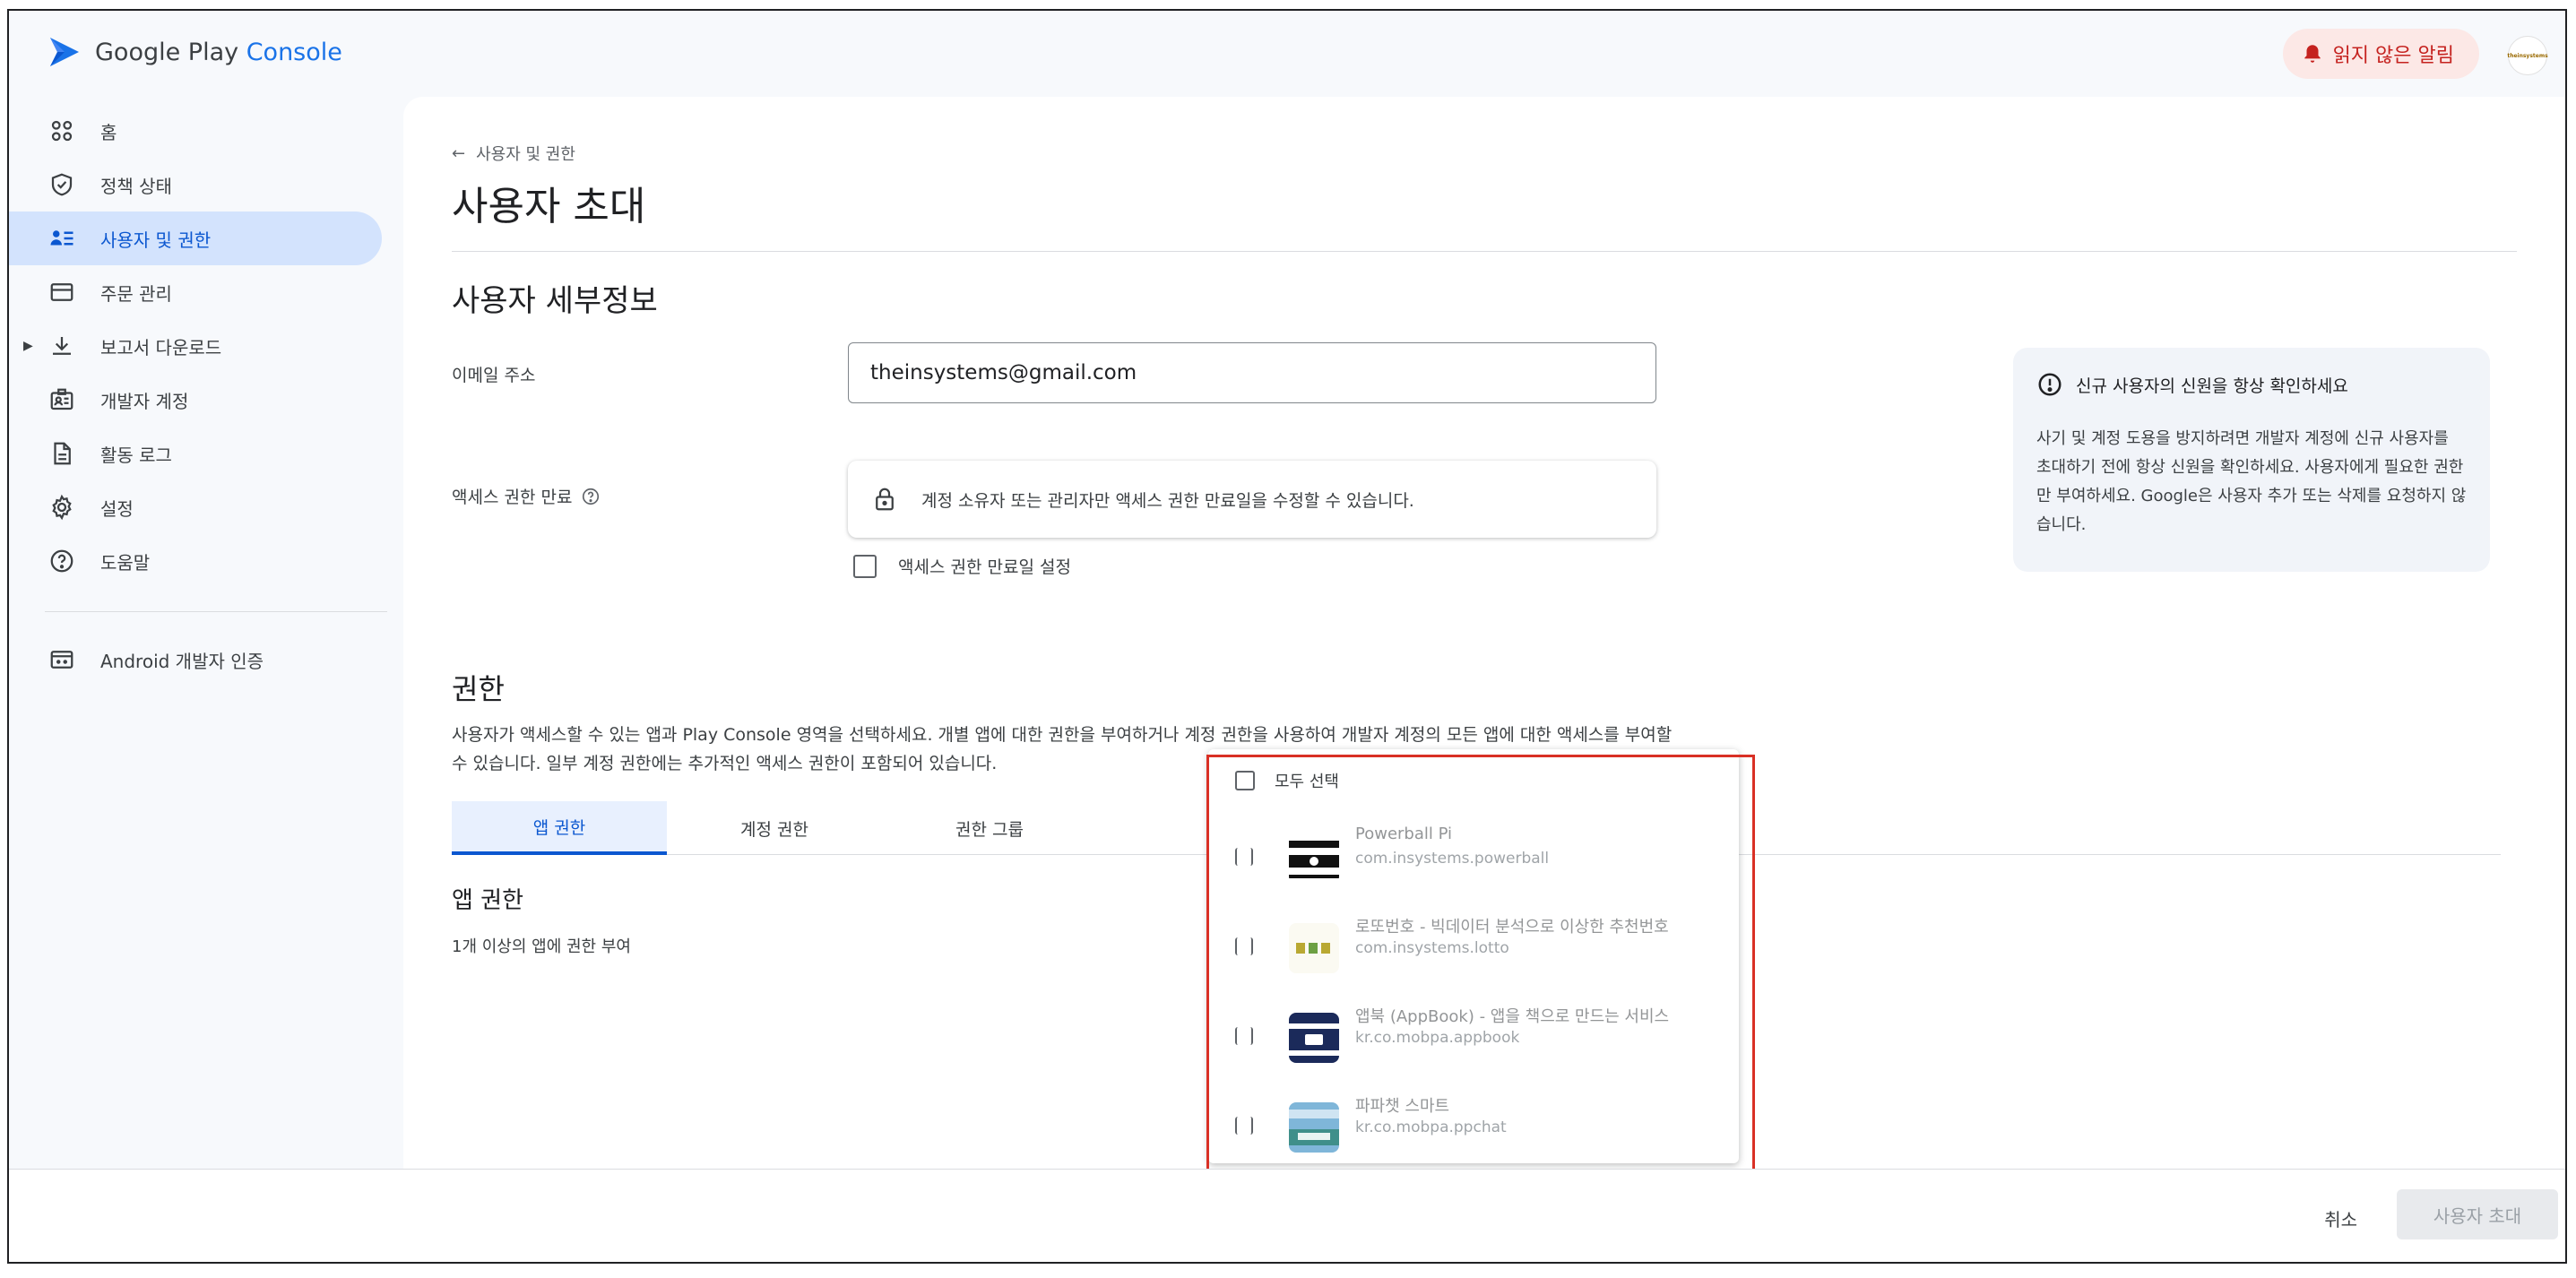 The image size is (2576, 1278). I want to click on select-all-row: 모두 선택, so click(1287, 780).